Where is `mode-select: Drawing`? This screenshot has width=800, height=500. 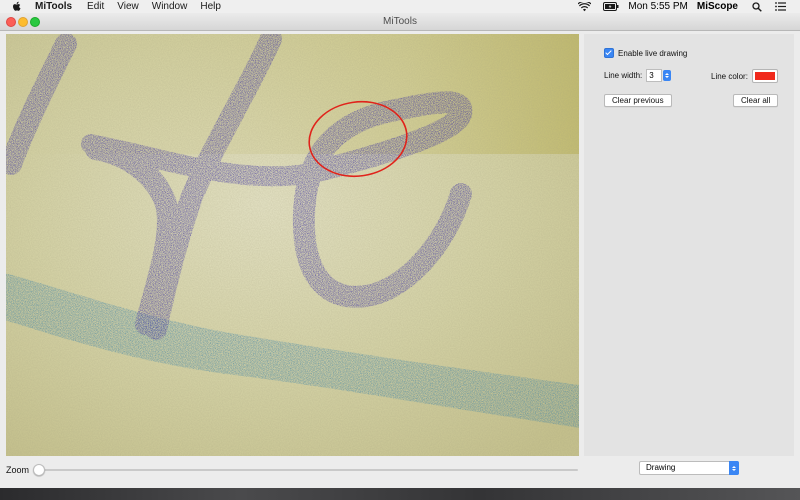 mode-select: Drawing is located at coordinates (689, 468).